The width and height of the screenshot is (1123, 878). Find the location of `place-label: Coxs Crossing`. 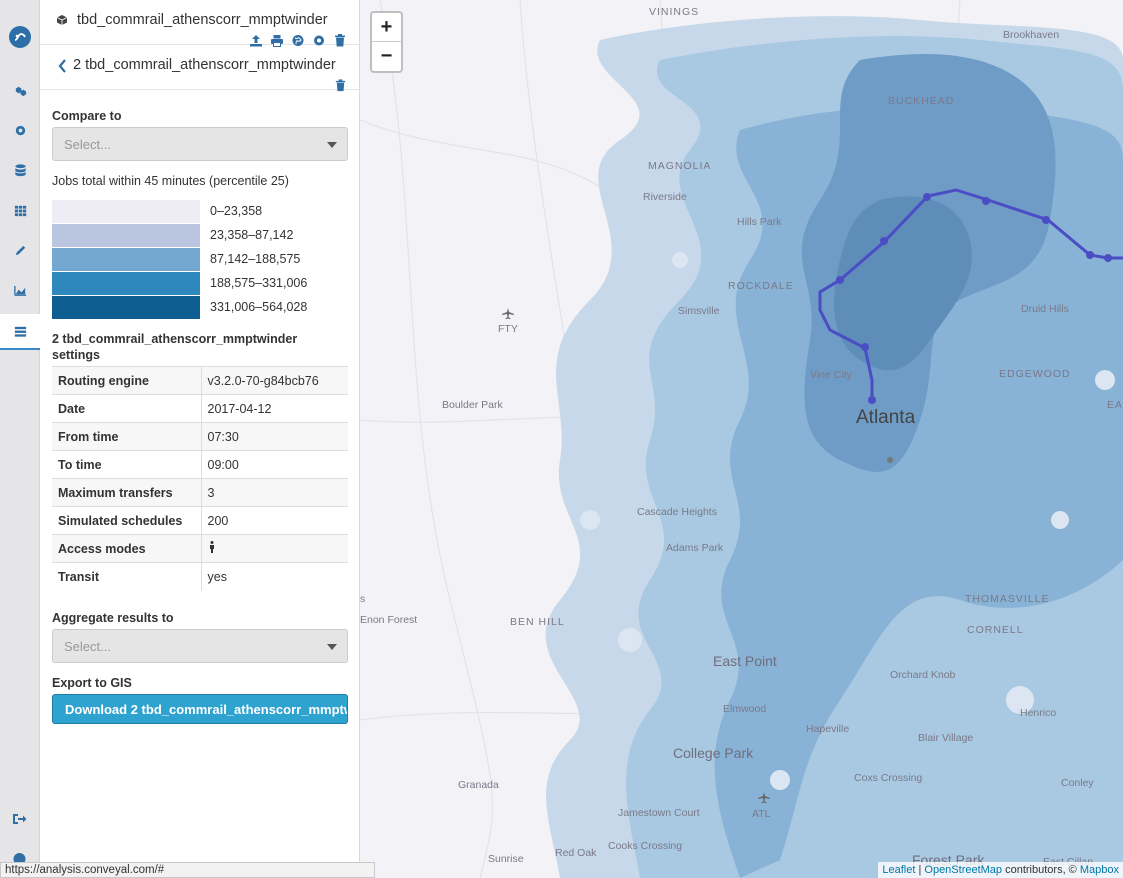

place-label: Coxs Crossing is located at coordinates (888, 778).